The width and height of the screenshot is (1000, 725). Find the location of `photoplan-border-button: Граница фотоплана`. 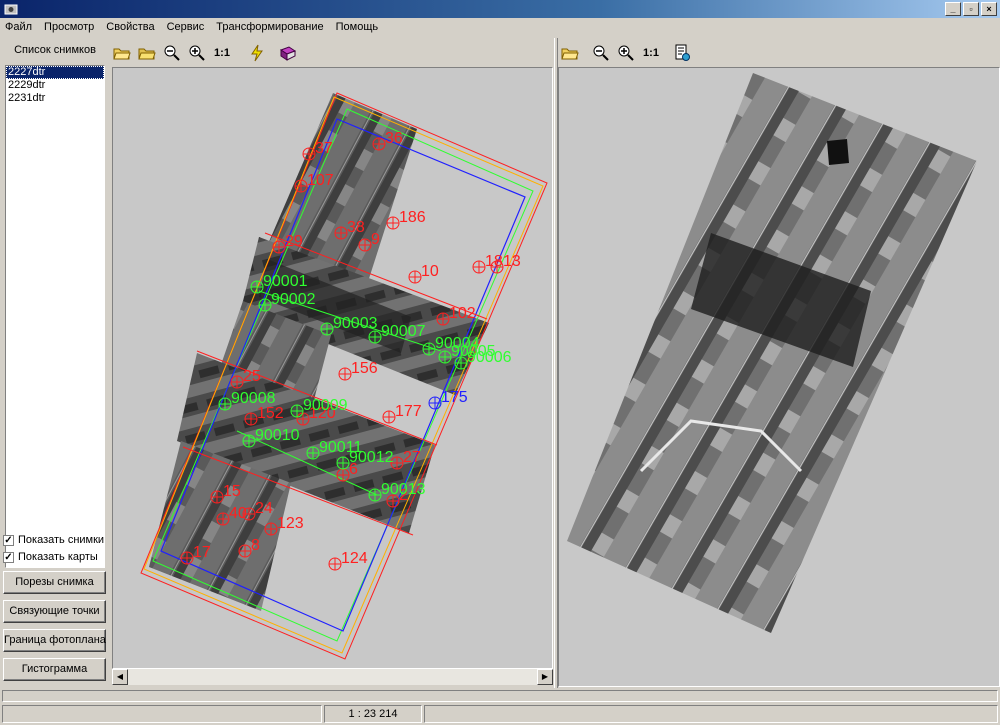

photoplan-border-button: Граница фотоплана is located at coordinates (54, 640).